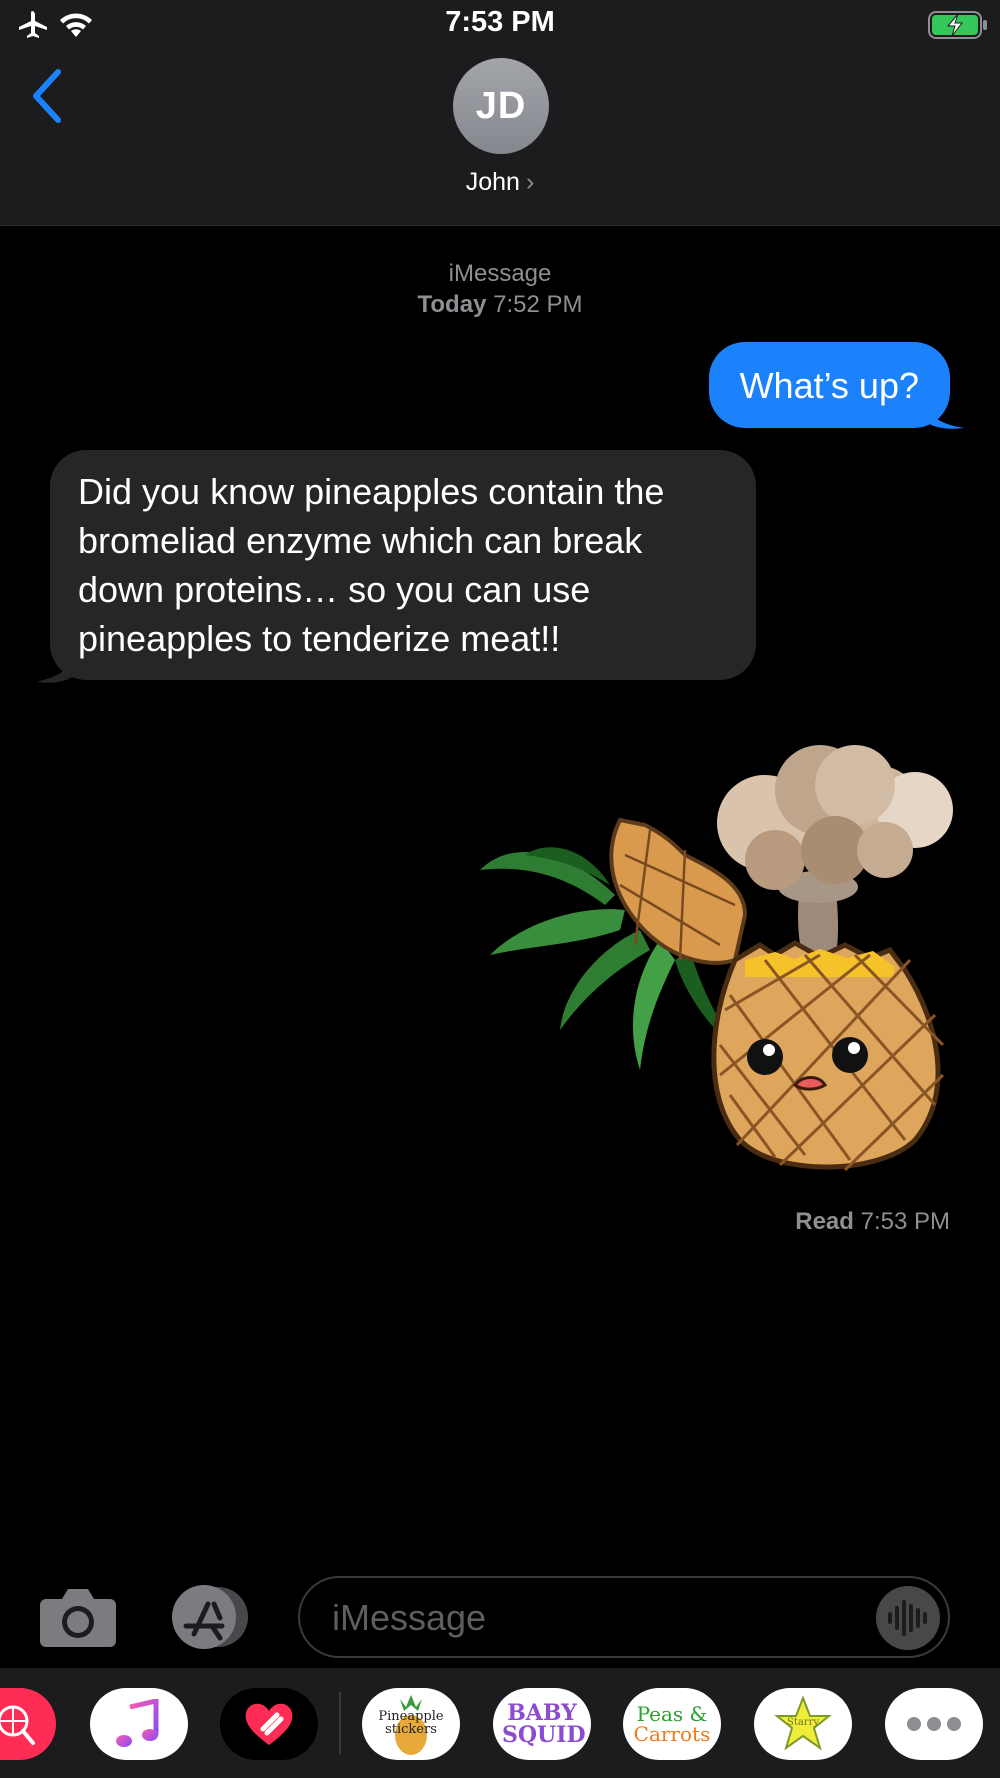 This screenshot has width=1000, height=1778. What do you see at coordinates (592, 1618) in the screenshot?
I see `message-input` at bounding box center [592, 1618].